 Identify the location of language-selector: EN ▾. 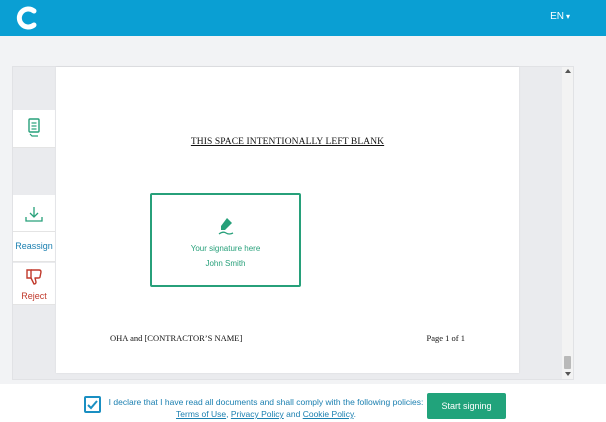
(560, 16).